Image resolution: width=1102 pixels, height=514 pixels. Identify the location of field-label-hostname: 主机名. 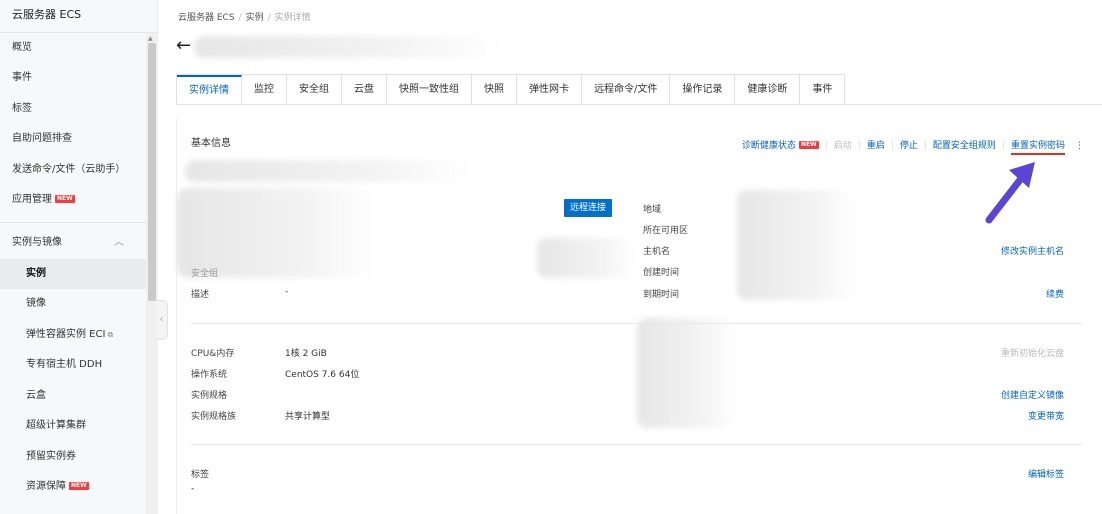
(657, 252).